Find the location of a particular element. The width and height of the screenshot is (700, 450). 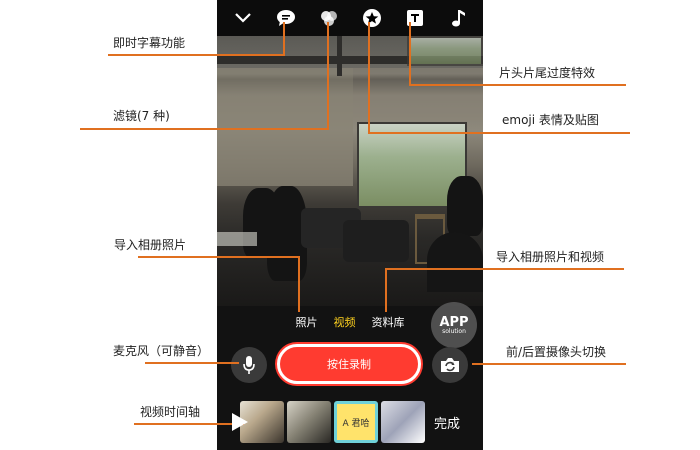

camera-switch-button is located at coordinates (450, 365).